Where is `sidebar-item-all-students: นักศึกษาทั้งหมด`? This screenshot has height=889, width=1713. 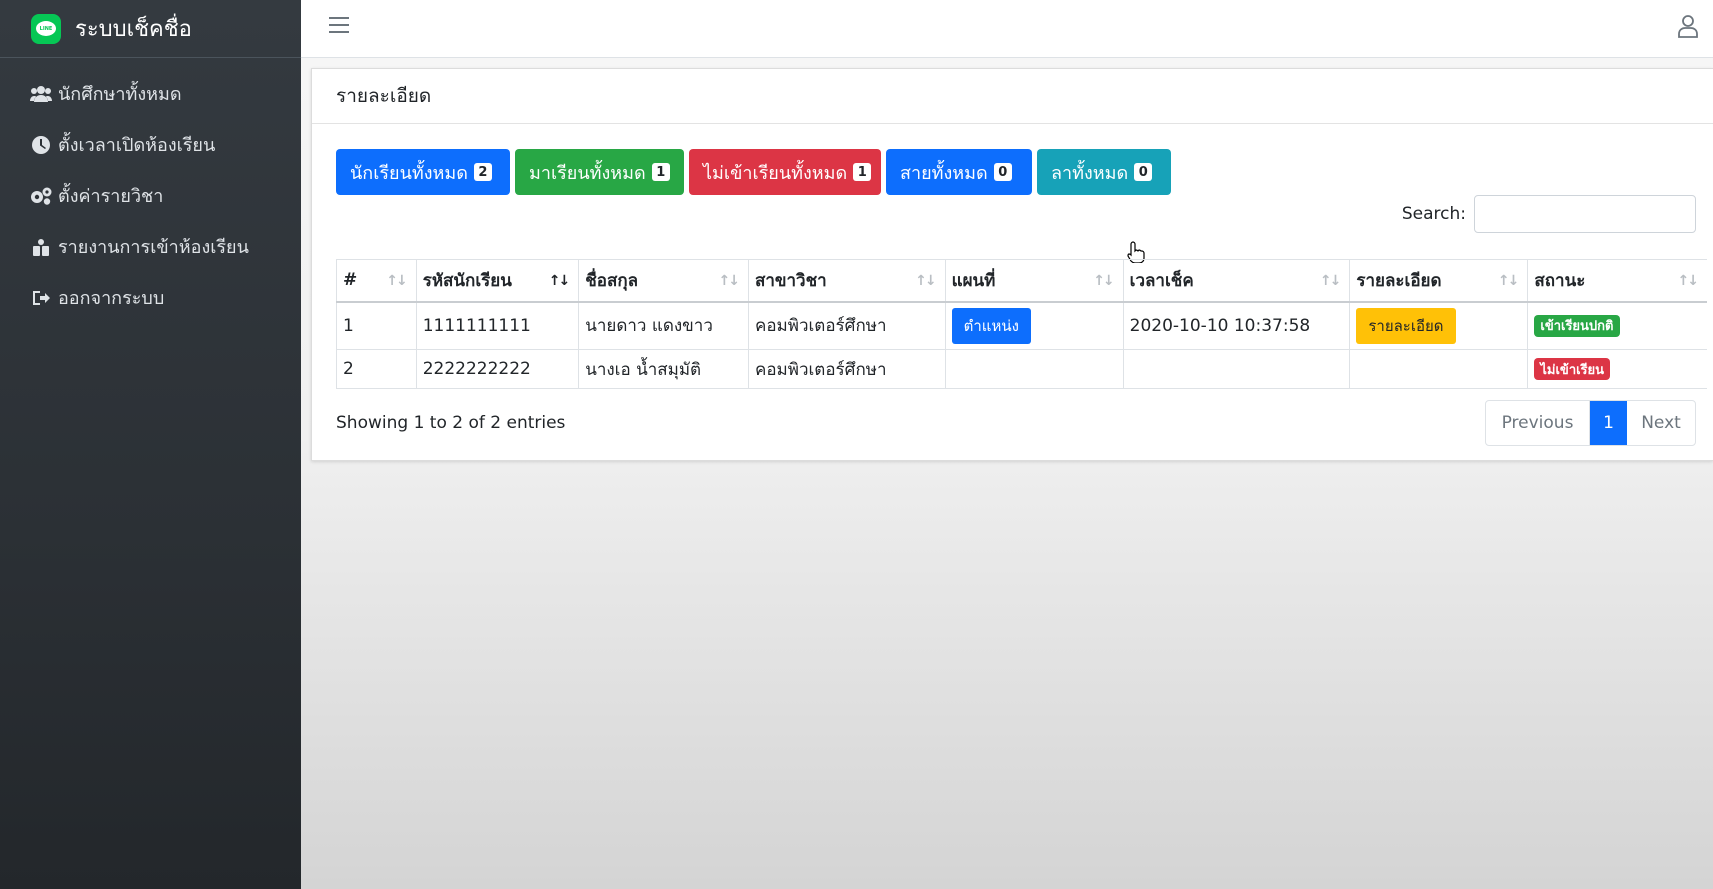 sidebar-item-all-students: นักศึกษาทั้งหมด is located at coordinates (150, 93).